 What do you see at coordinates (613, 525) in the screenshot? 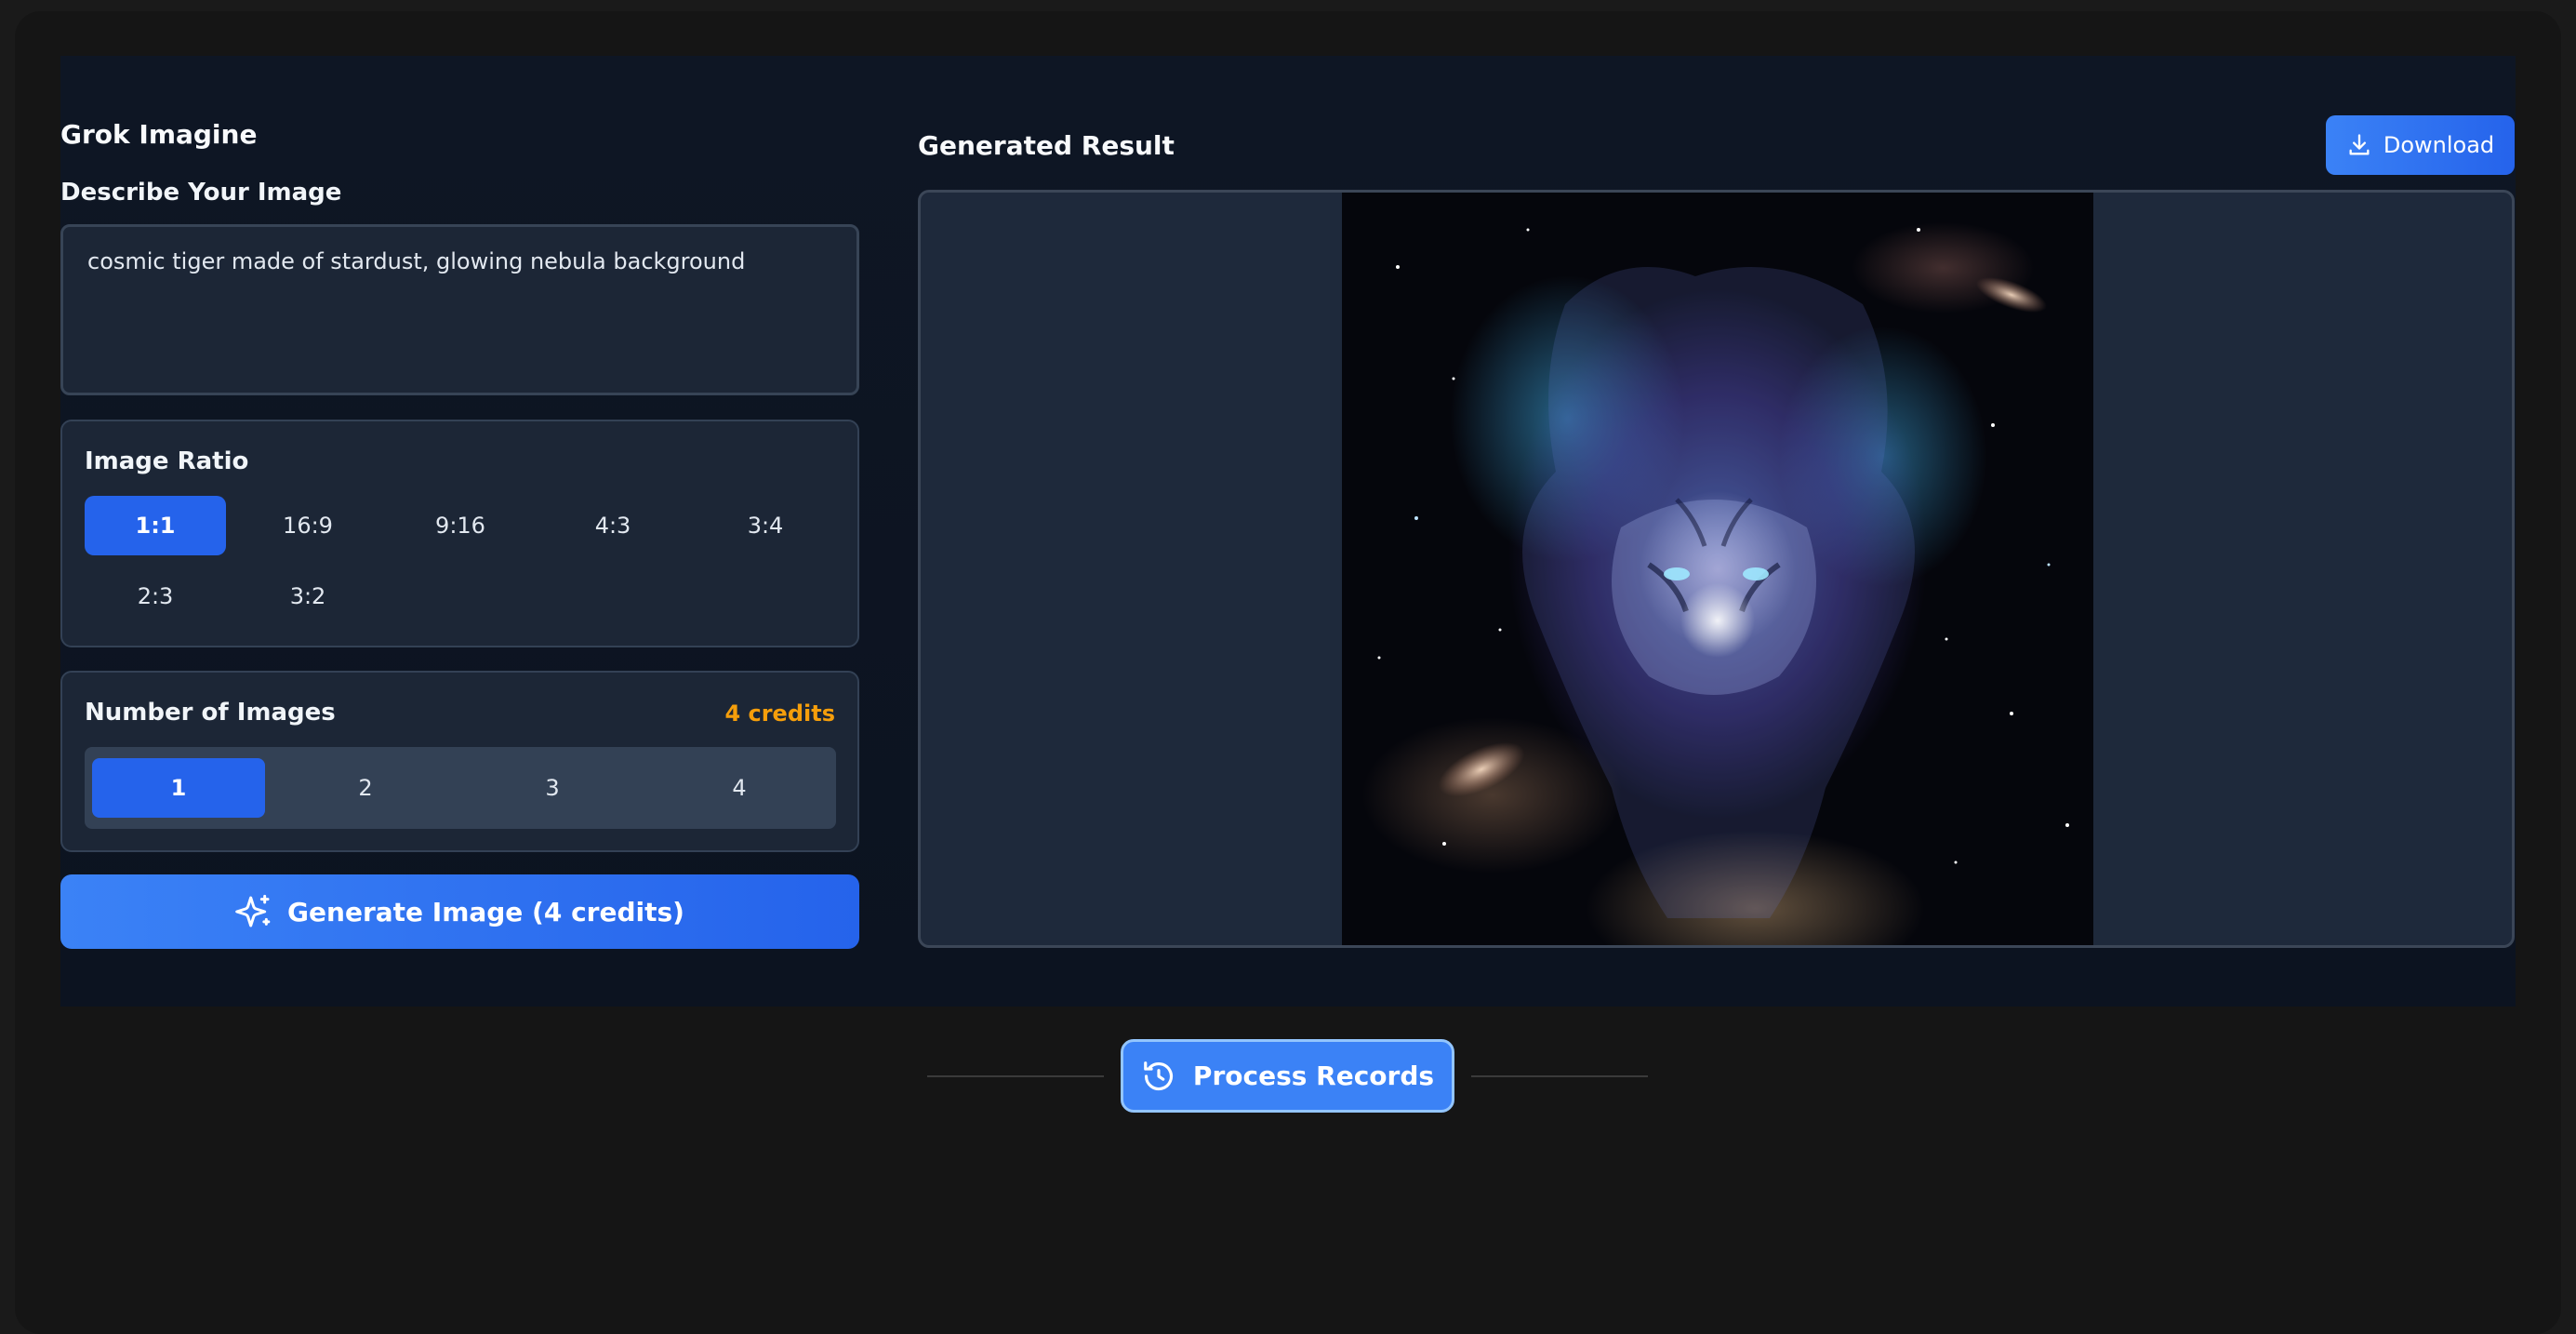
I see `ratio-option-4-3: 4:3` at bounding box center [613, 525].